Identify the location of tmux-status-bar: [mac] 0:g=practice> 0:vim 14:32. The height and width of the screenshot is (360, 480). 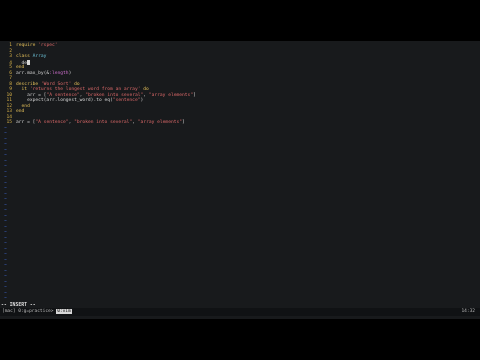
(240, 312).